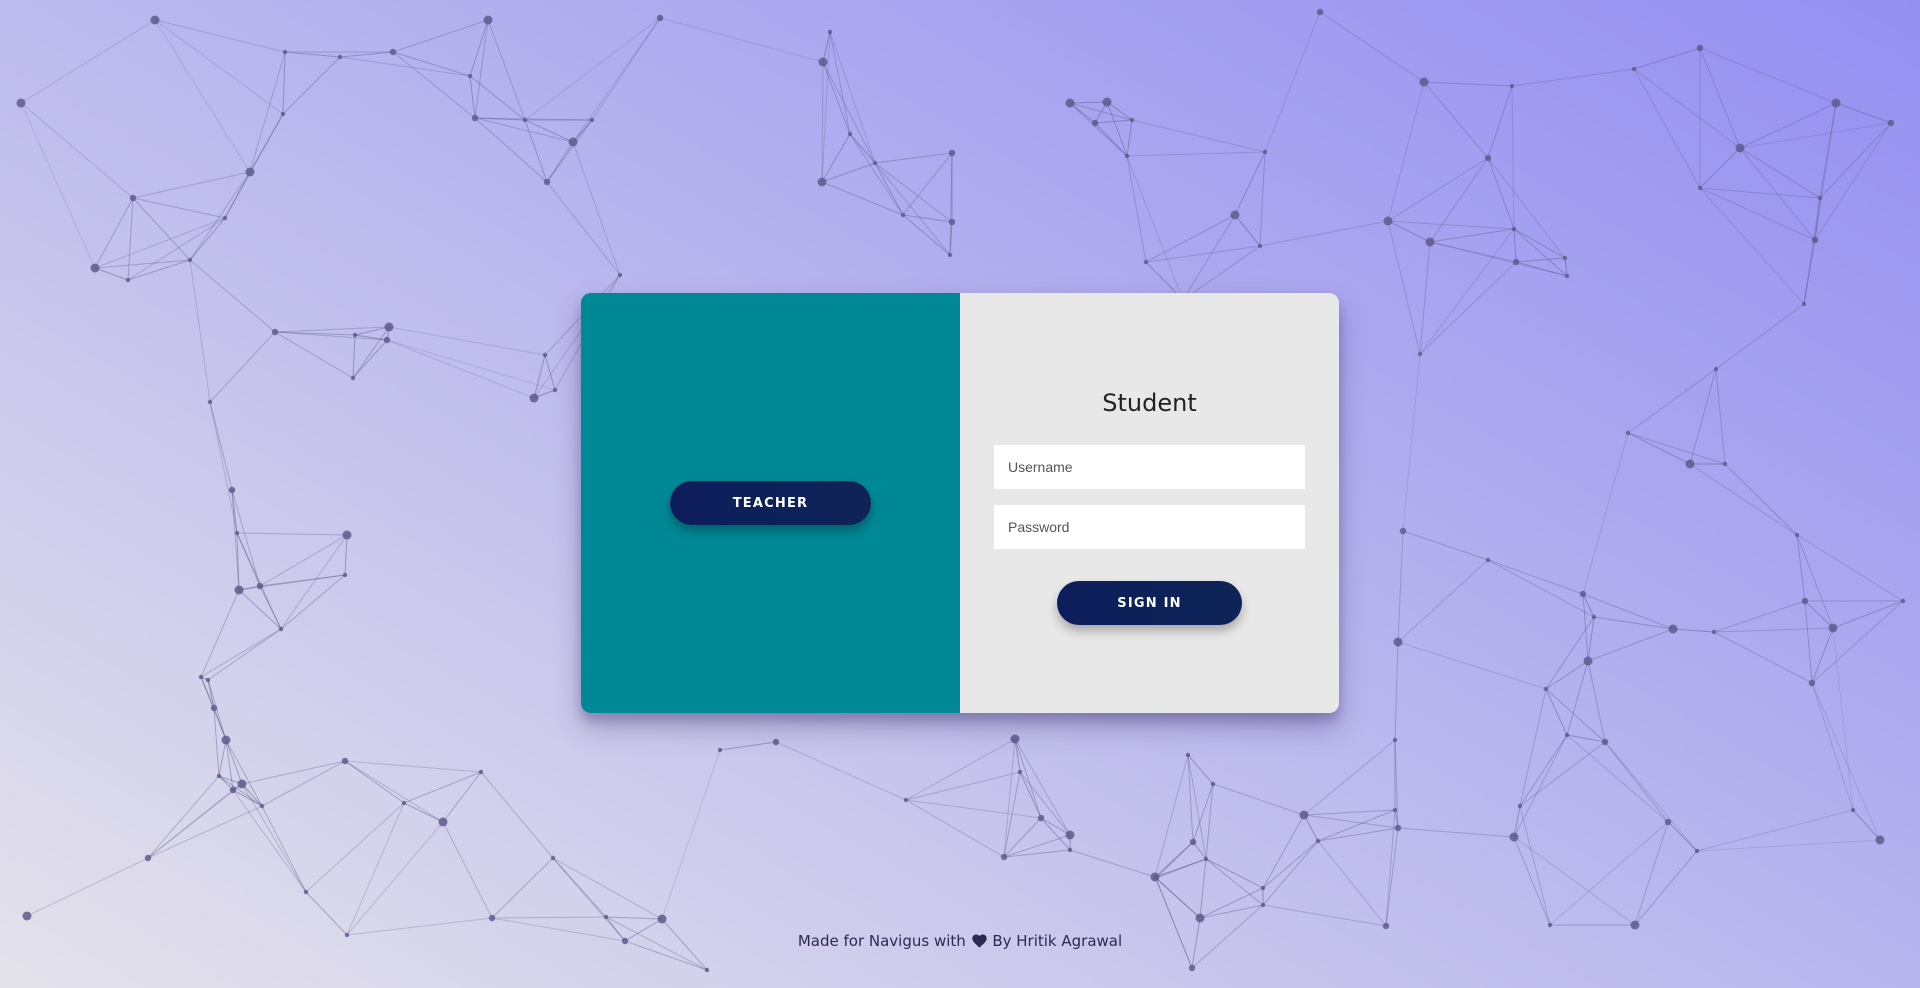 This screenshot has width=1920, height=988. I want to click on password-input, so click(1149, 527).